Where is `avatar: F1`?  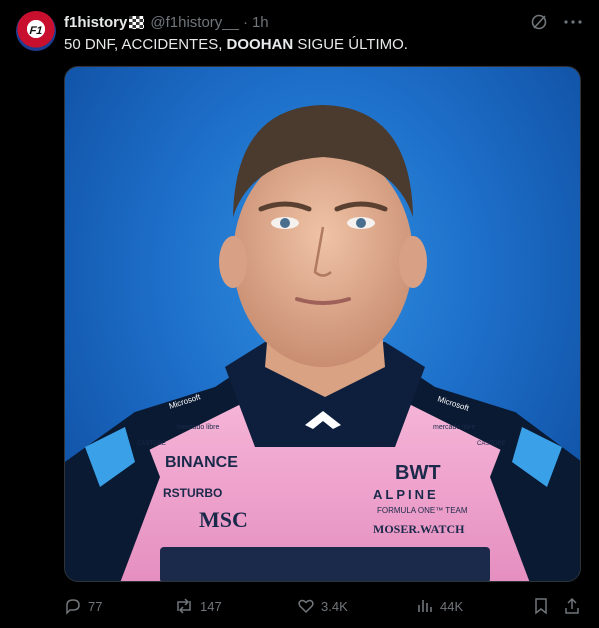 avatar: F1 is located at coordinates (36, 31).